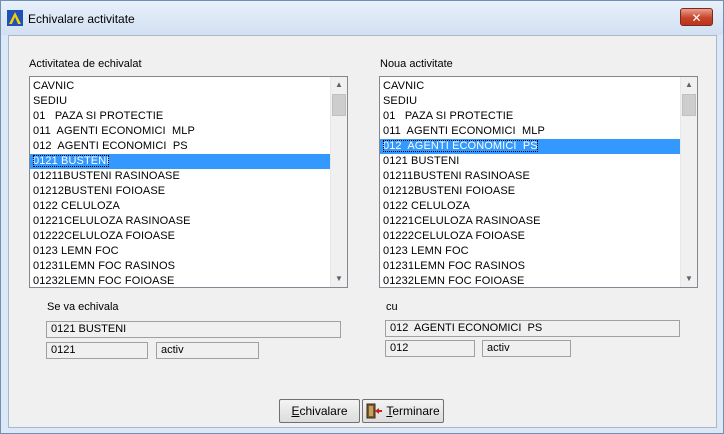  Describe the element at coordinates (193, 329) in the screenshot. I see `source-name-field: 0121 BUSTENI` at that location.